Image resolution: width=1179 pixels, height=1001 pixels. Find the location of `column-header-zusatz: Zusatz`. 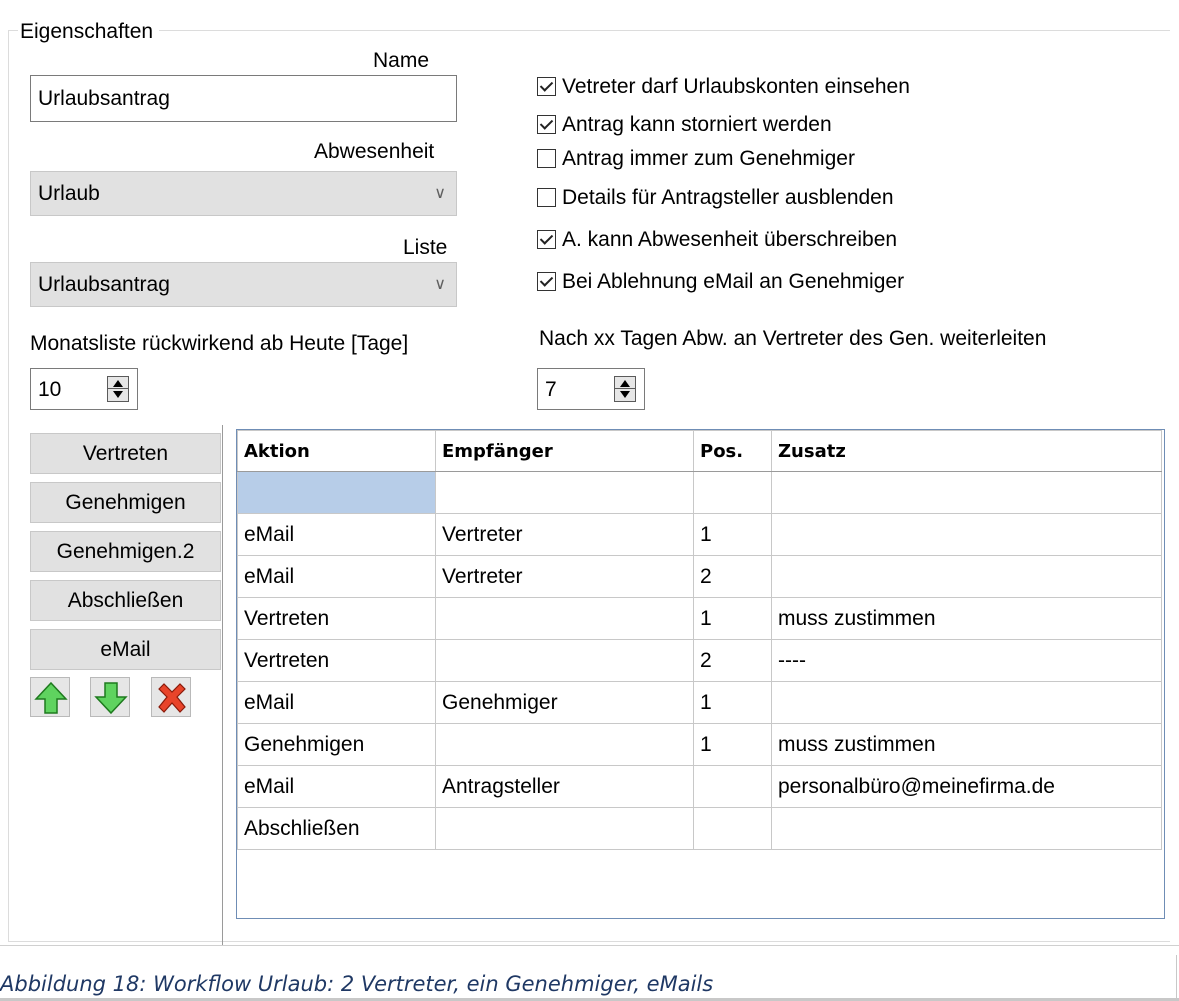

column-header-zusatz: Zusatz is located at coordinates (966, 451).